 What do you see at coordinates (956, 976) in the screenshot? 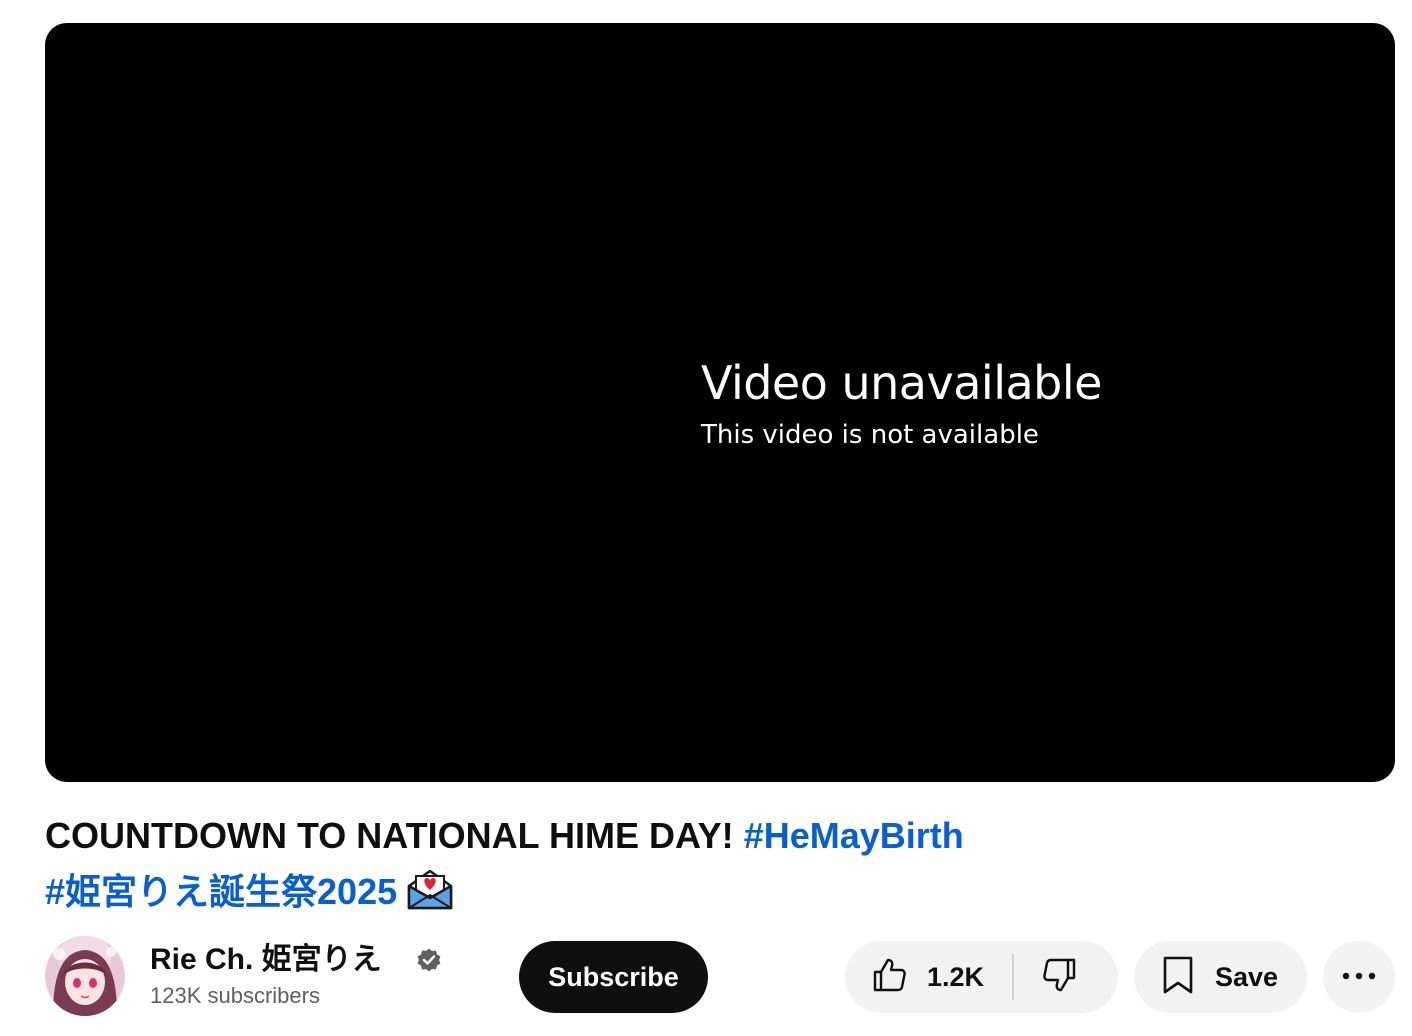
I see `like-count: 1.2K` at bounding box center [956, 976].